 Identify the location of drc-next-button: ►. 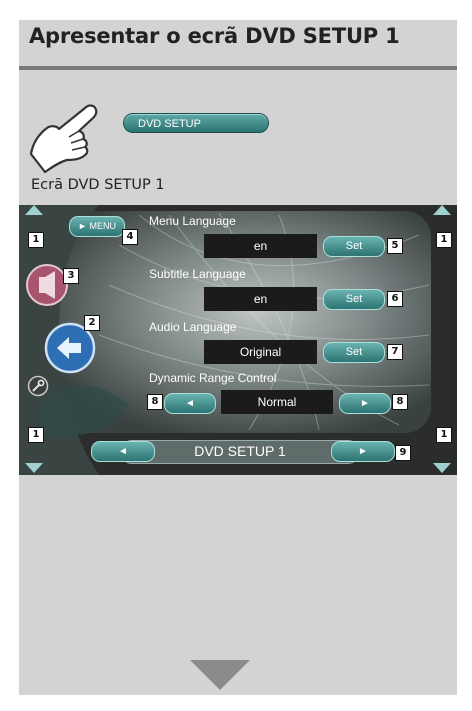
(365, 403).